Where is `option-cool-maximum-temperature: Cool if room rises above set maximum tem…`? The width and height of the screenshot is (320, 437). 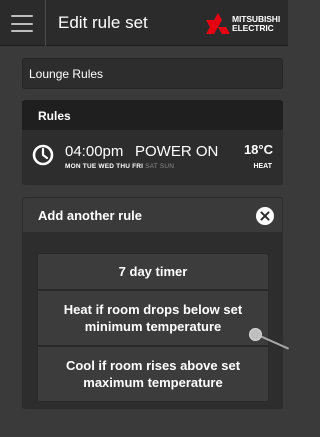
option-cool-maximum-temperature: Cool if room rises above set maximum tem… is located at coordinates (153, 374).